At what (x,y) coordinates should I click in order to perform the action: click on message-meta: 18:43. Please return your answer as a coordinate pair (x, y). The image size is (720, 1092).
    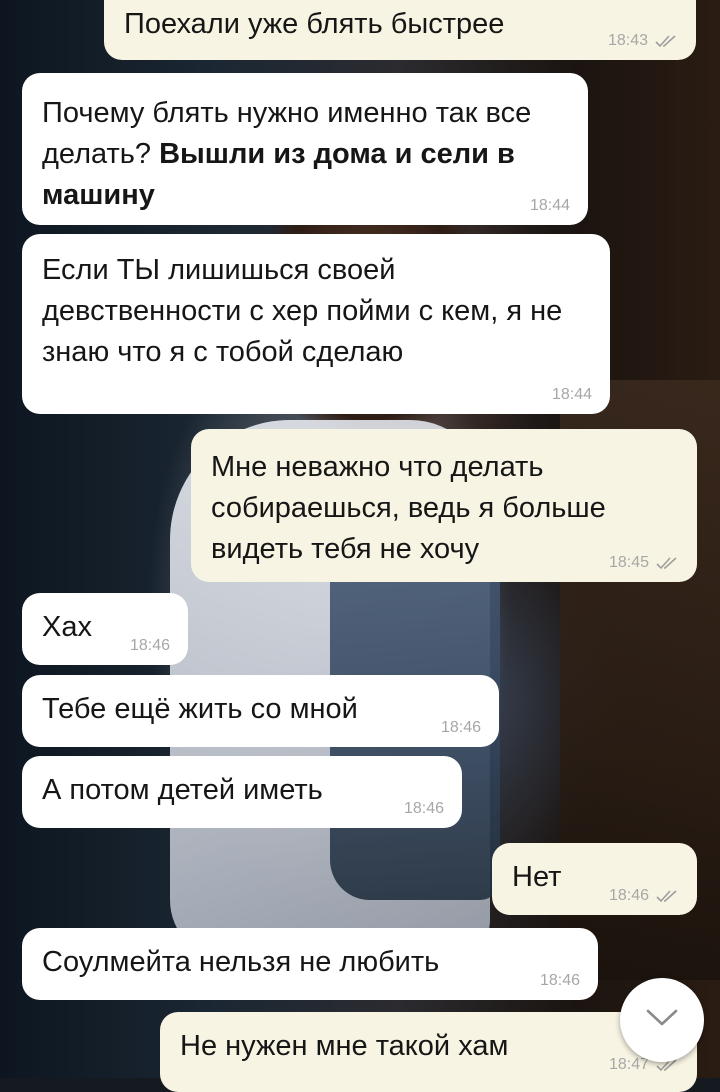
    Looking at the image, I should click on (643, 41).